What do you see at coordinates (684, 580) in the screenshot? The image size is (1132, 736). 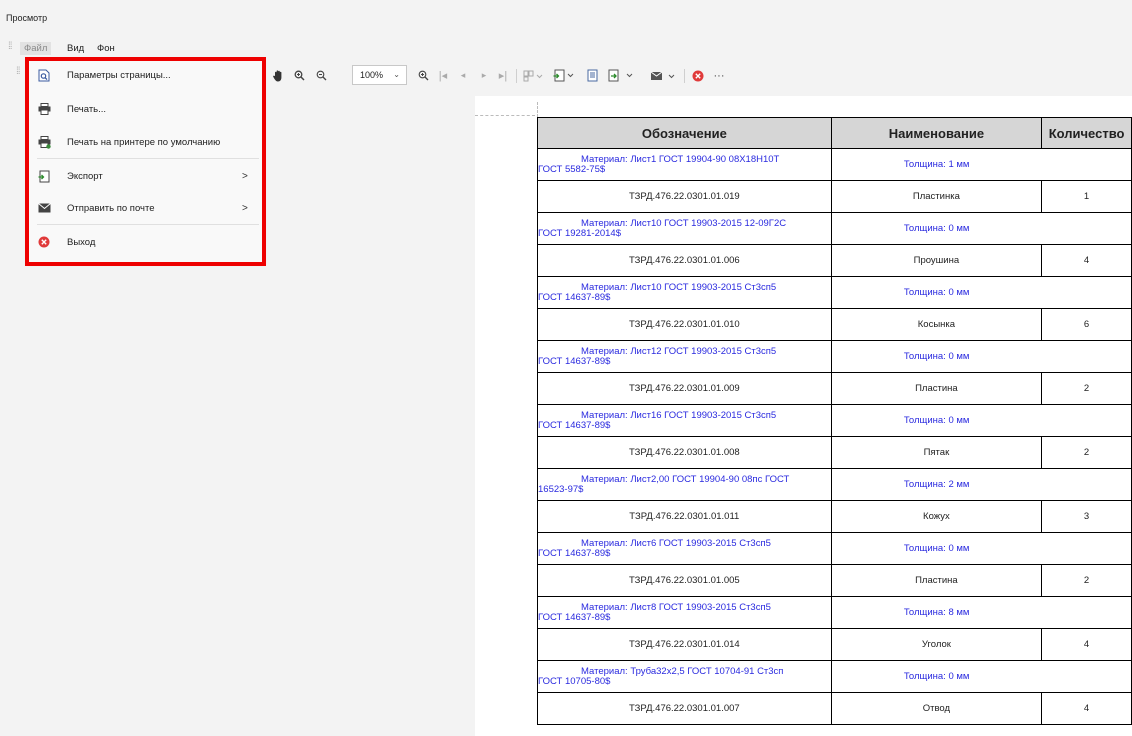 I see `designation-cell: ТЗРД.476.22.0301.01.005` at bounding box center [684, 580].